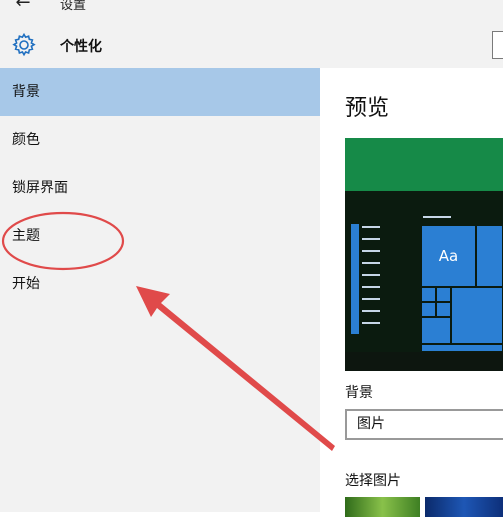 This screenshot has height=517, width=503. What do you see at coordinates (251, 45) in the screenshot?
I see `page-header: 个性化` at bounding box center [251, 45].